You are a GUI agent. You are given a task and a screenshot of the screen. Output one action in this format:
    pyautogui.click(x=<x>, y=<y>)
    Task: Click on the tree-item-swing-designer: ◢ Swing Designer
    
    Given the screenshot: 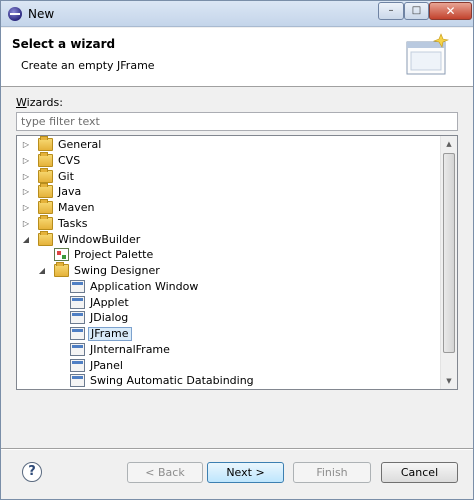 What is the action you would take?
    pyautogui.click(x=229, y=270)
    